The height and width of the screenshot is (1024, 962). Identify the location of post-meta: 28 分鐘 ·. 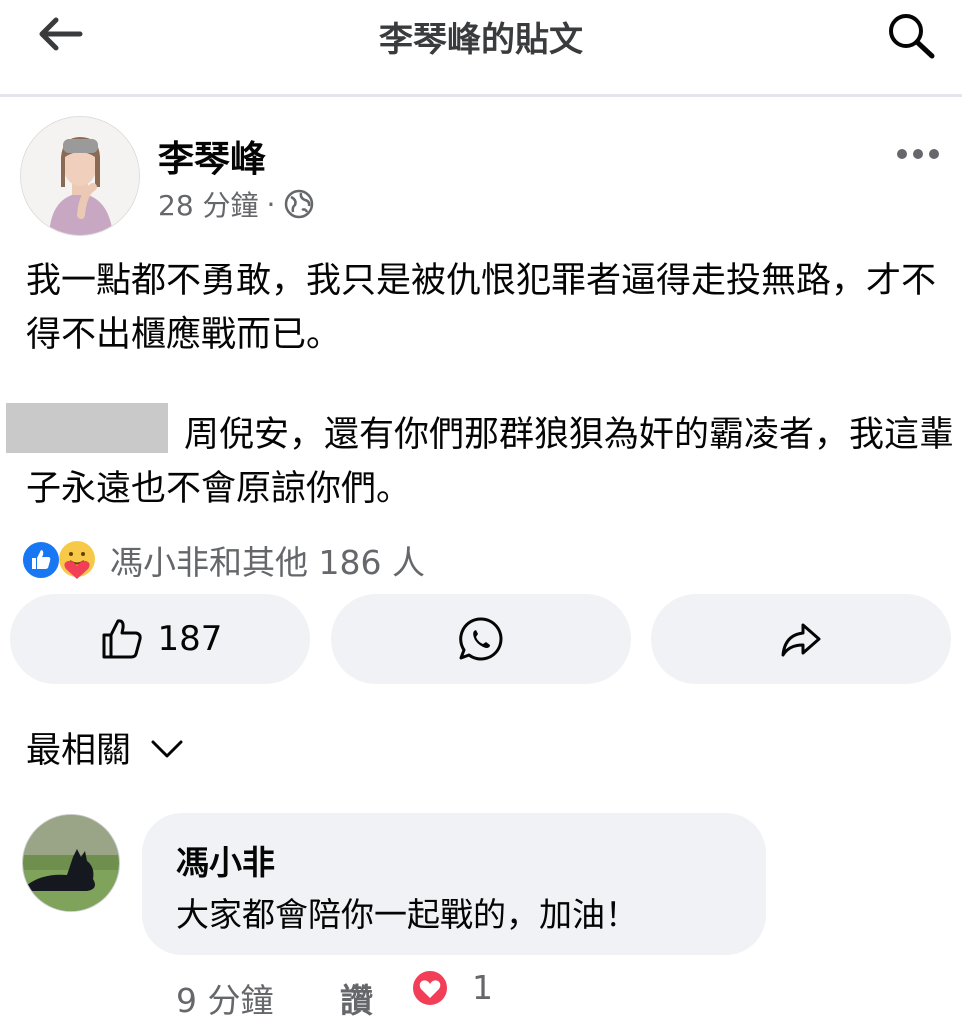
(236, 204).